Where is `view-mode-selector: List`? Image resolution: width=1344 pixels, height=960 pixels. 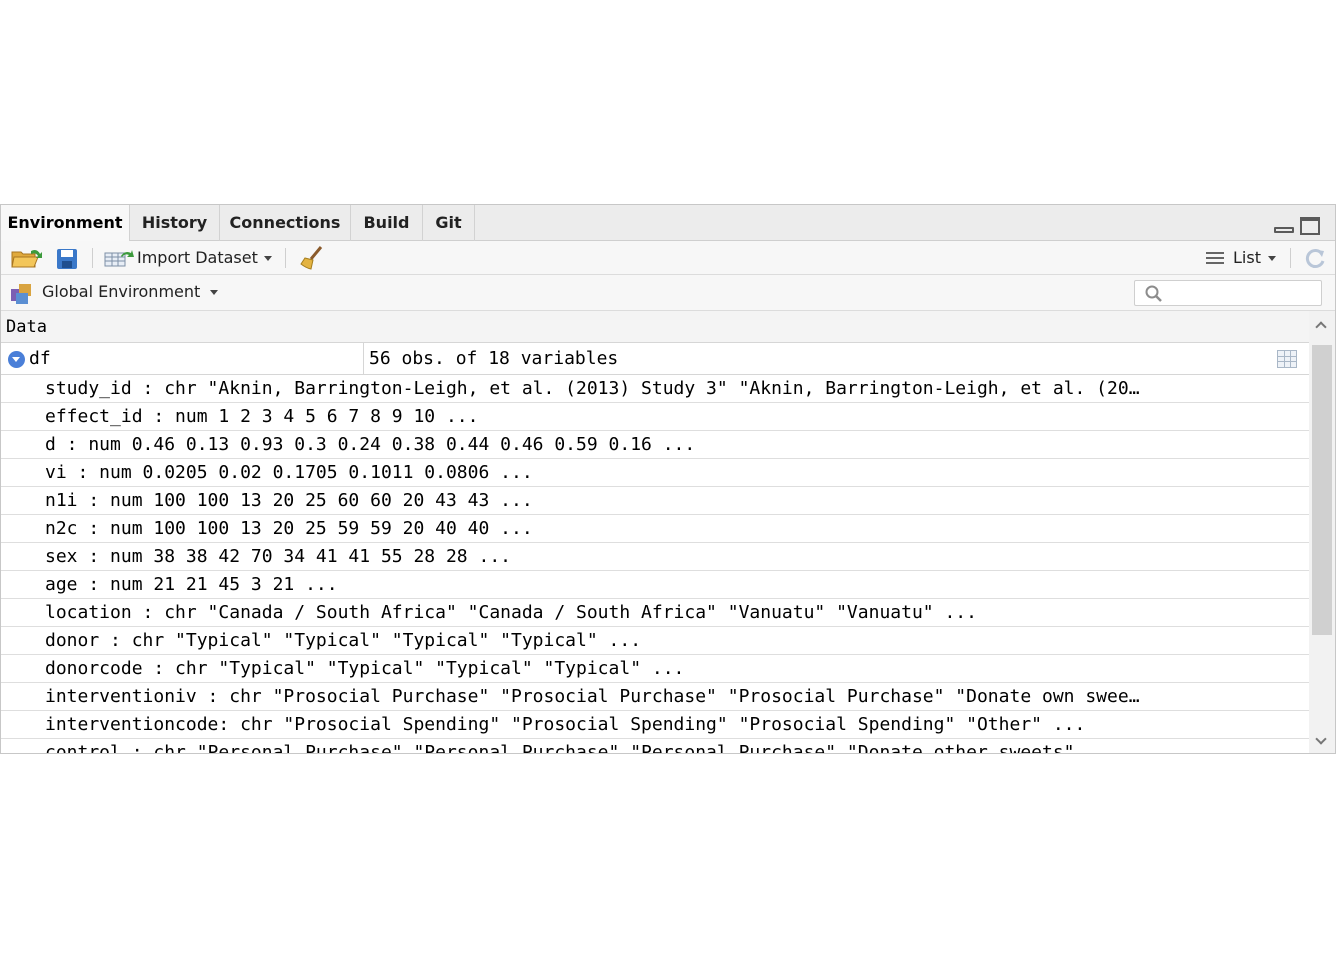 view-mode-selector: List is located at coordinates (1247, 258).